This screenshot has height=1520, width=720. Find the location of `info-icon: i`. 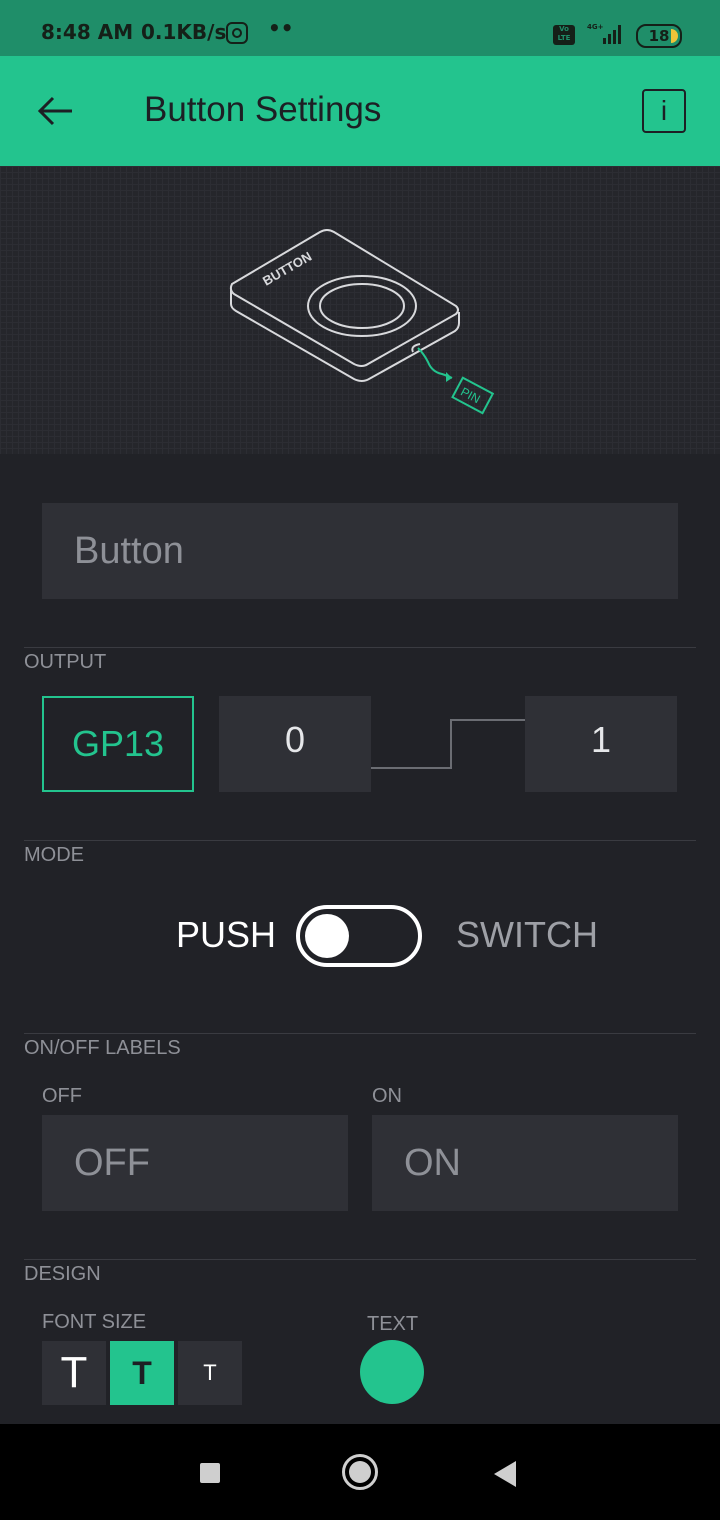

info-icon: i is located at coordinates (664, 111).